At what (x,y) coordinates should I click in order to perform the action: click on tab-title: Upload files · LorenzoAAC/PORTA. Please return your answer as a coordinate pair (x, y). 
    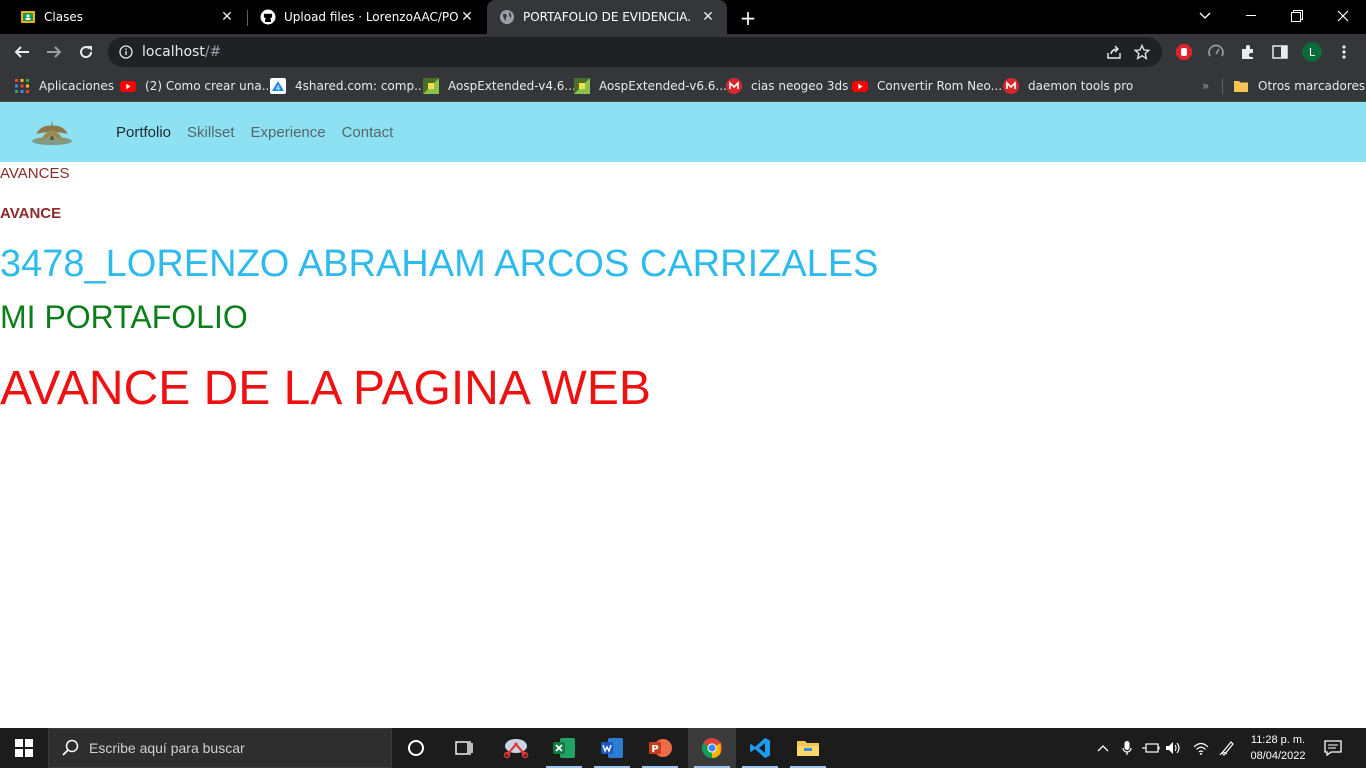
    Looking at the image, I should click on (371, 17).